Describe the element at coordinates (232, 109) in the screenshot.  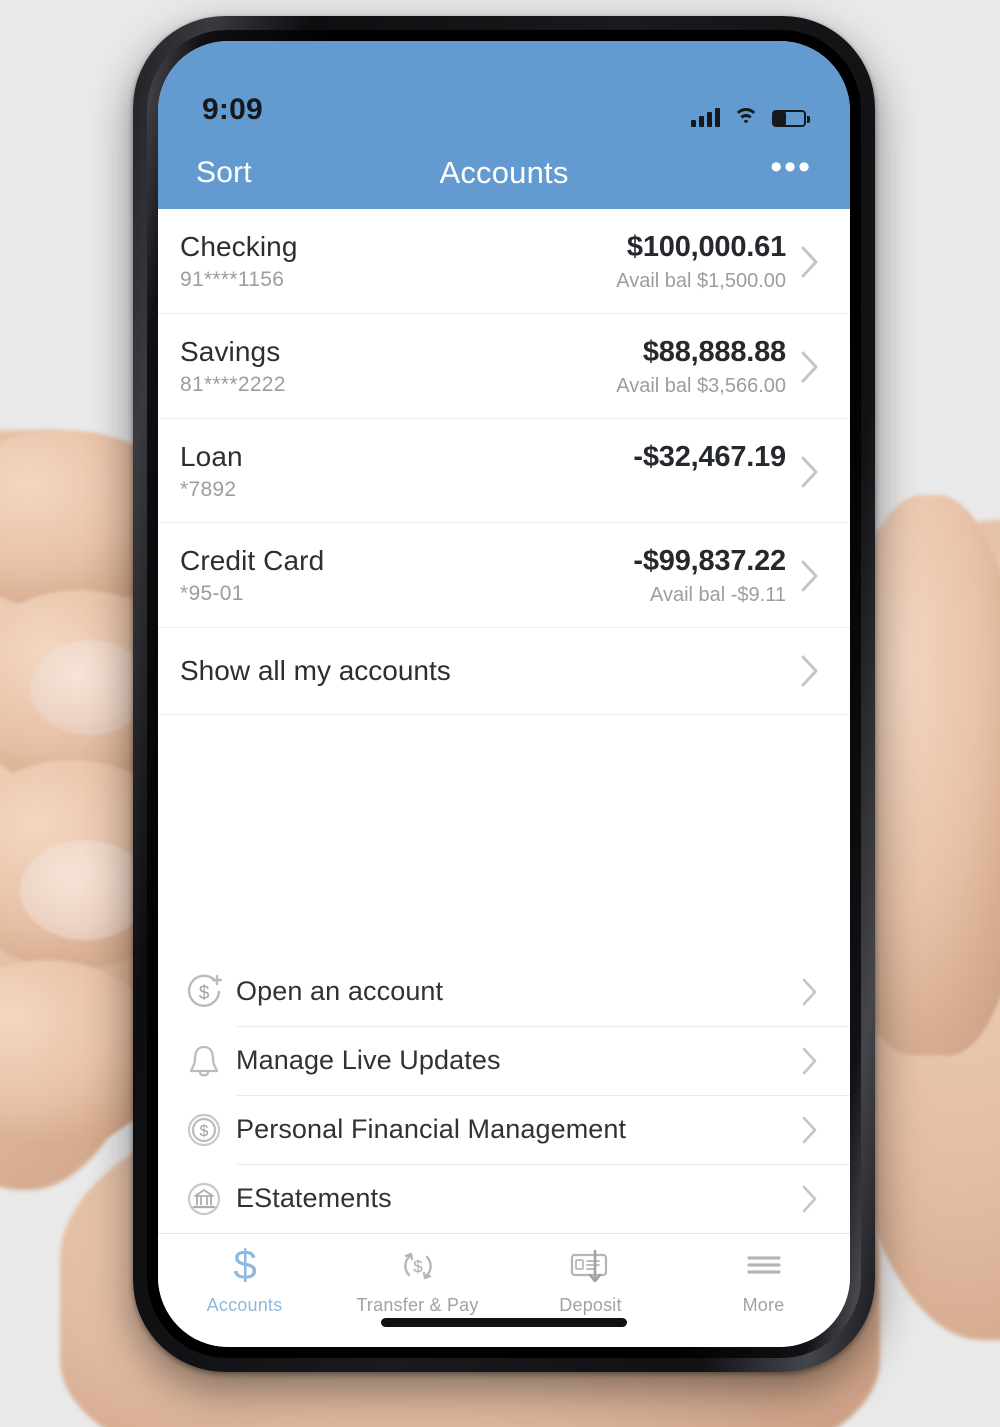
I see `status-clock: 9:09` at that location.